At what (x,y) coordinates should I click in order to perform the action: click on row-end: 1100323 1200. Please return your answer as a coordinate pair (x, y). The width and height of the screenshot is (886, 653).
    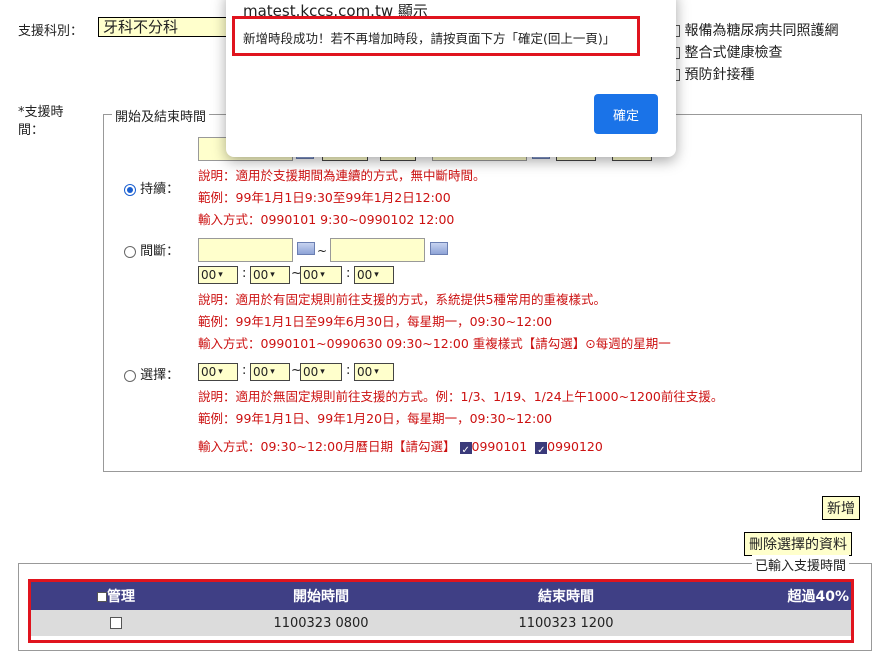
    Looking at the image, I should click on (566, 623).